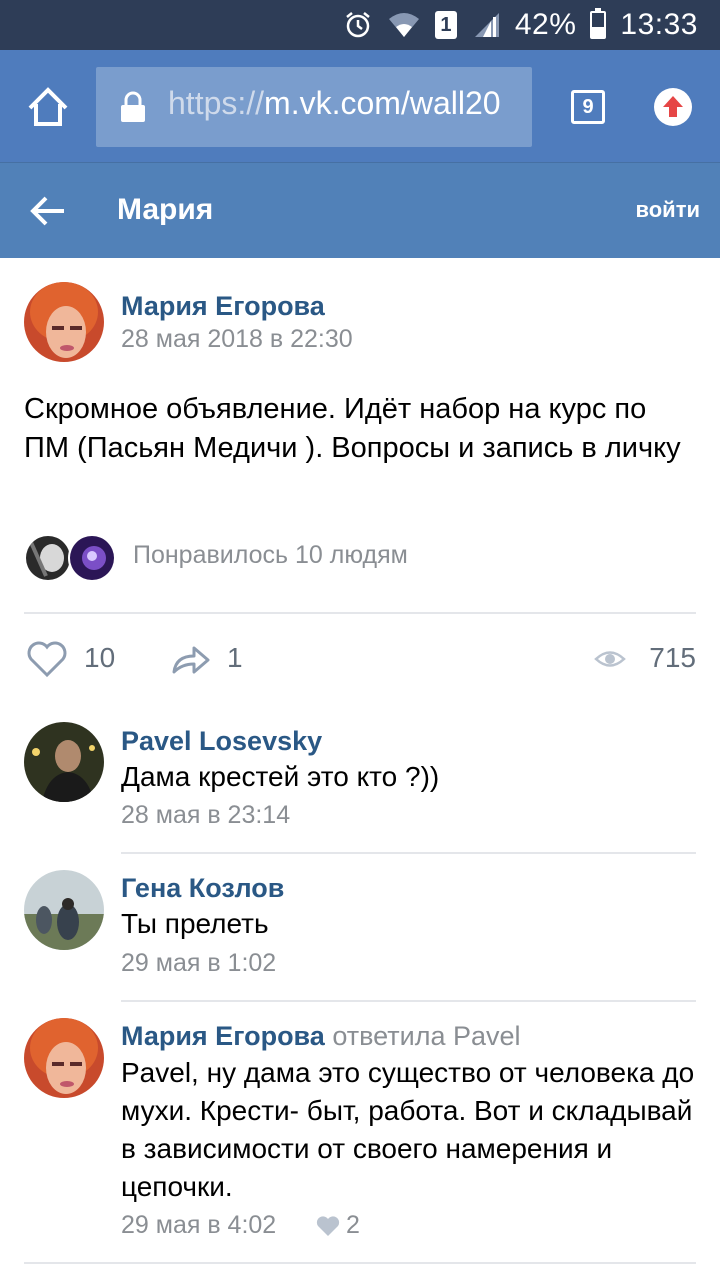 Image resolution: width=720 pixels, height=1280 pixels. I want to click on comment-like-heart-icon, so click(328, 1226).